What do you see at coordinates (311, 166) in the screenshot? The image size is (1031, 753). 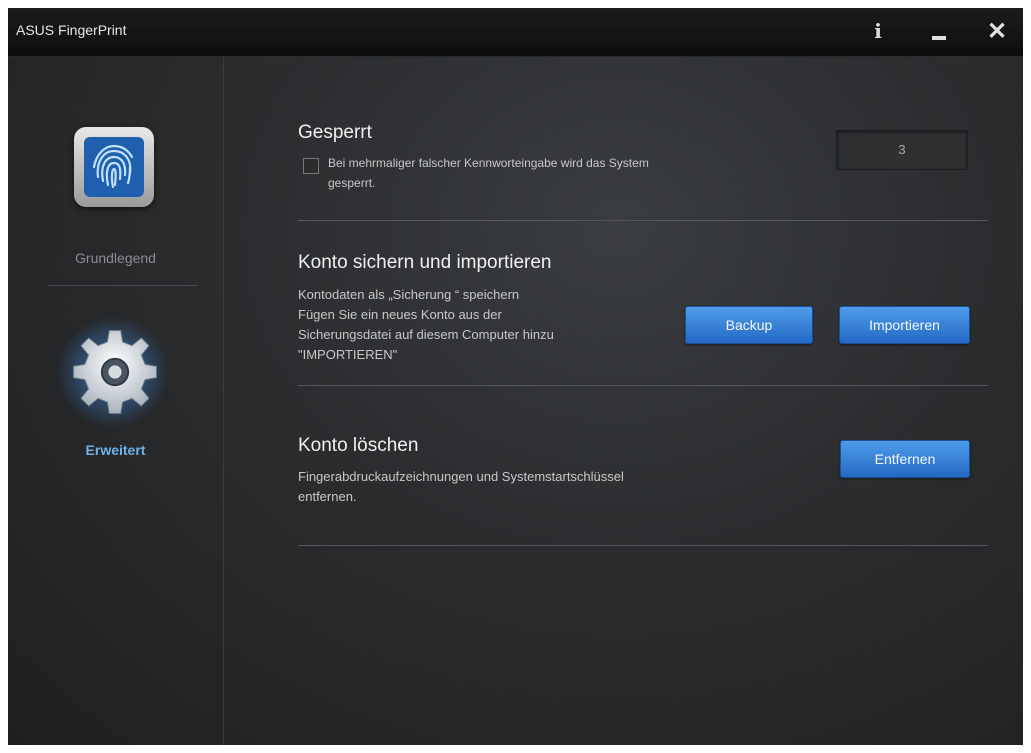 I see `lock-checkbox` at bounding box center [311, 166].